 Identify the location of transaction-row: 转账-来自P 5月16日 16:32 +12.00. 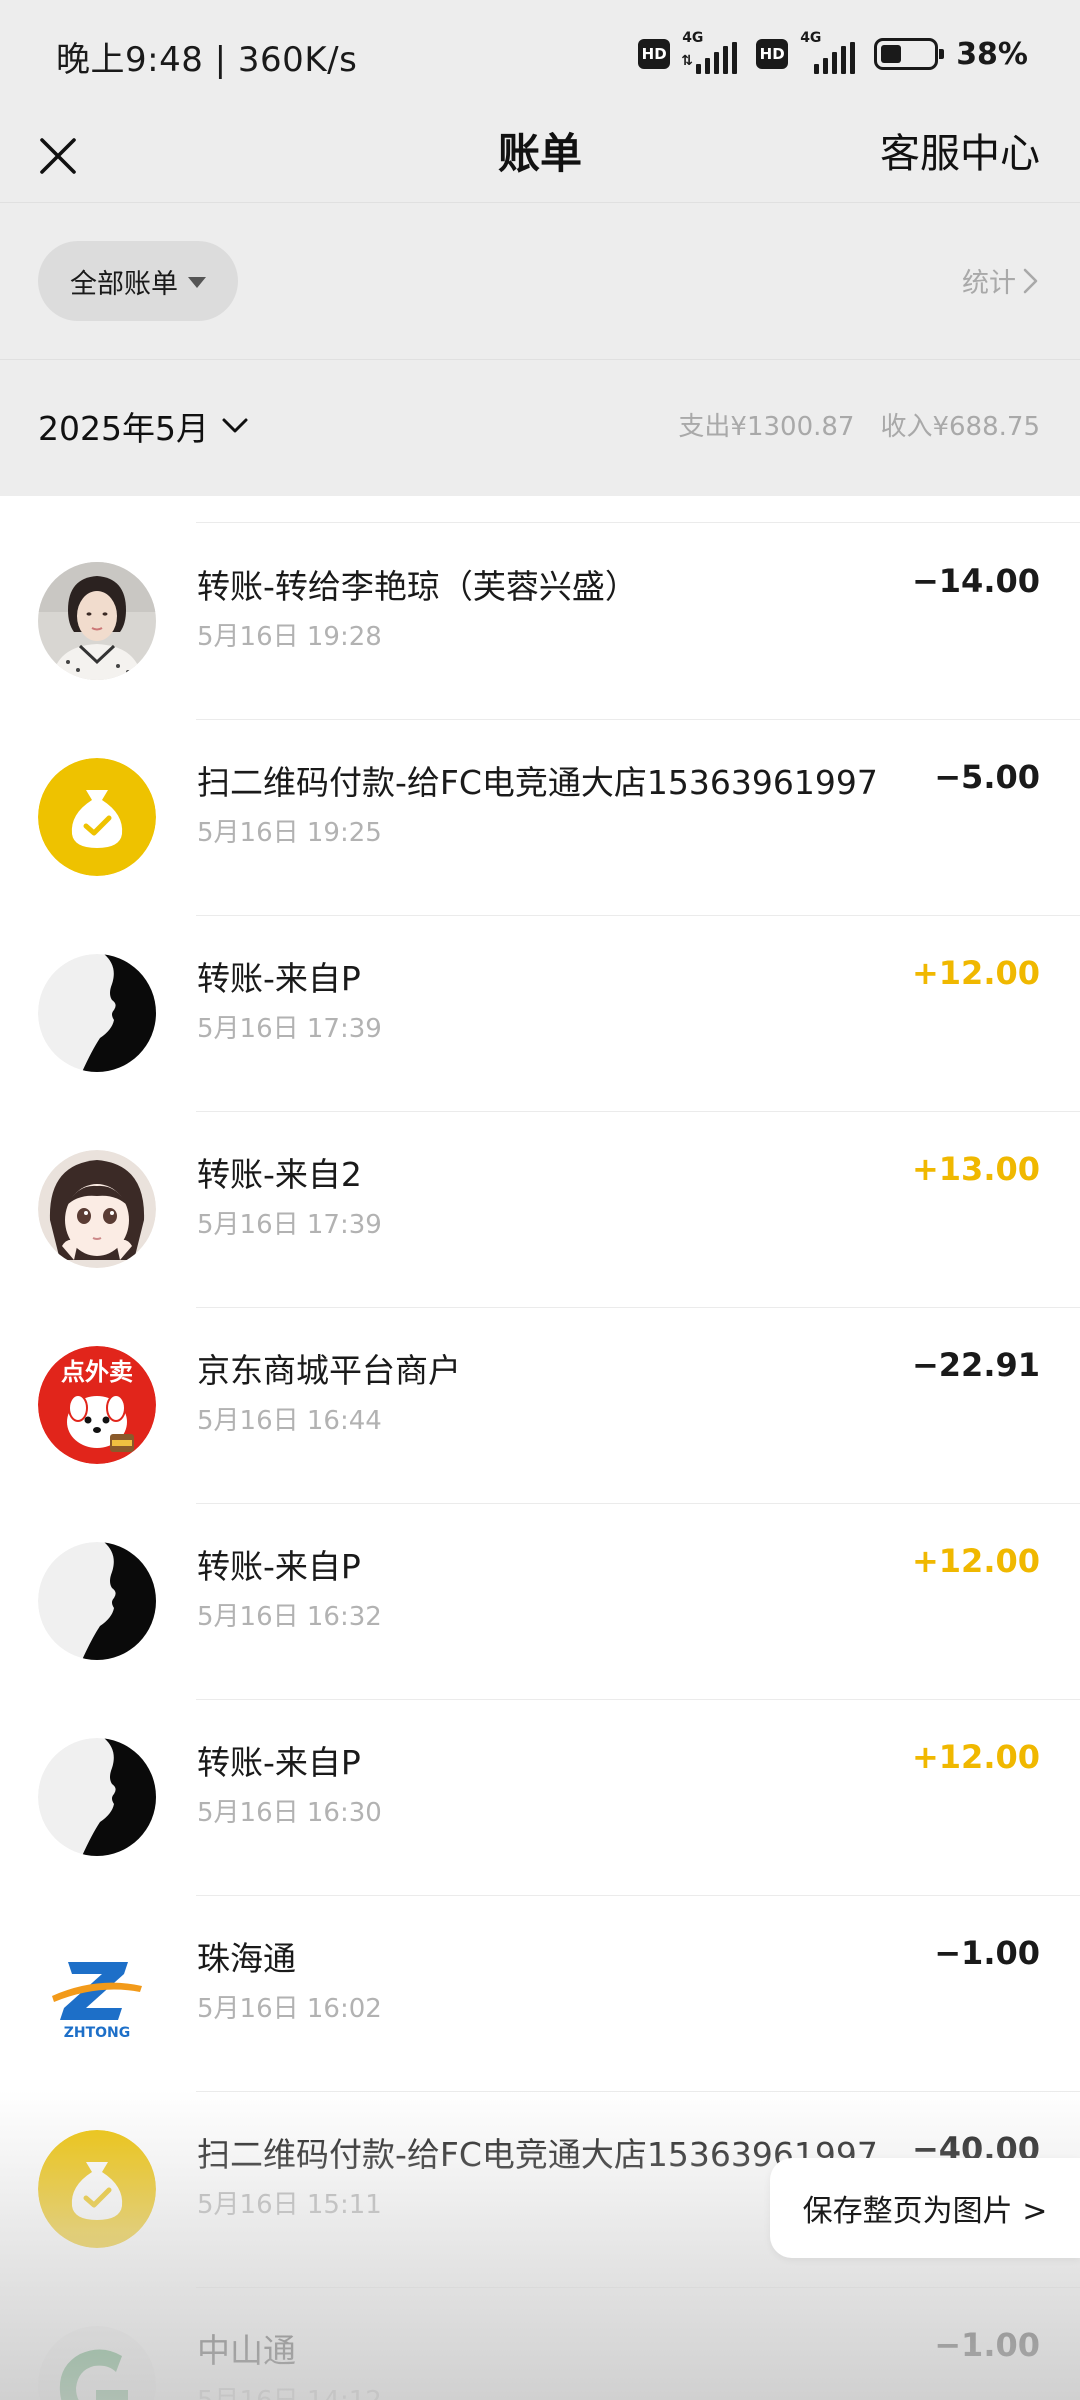
(540, 1602).